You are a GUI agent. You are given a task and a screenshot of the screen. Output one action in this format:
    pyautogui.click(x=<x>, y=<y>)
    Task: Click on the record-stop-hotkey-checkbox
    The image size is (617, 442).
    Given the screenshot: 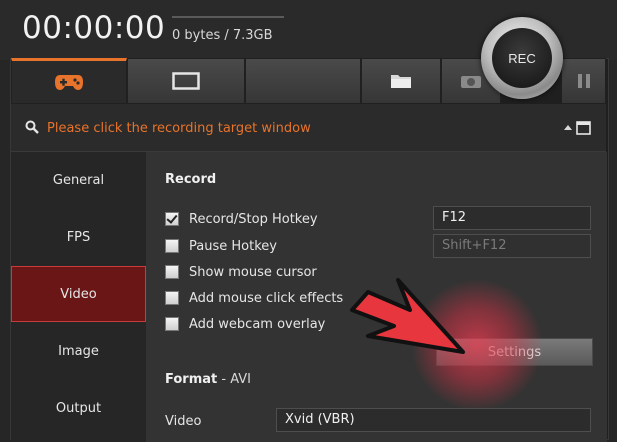 What is the action you would take?
    pyautogui.click(x=172, y=219)
    